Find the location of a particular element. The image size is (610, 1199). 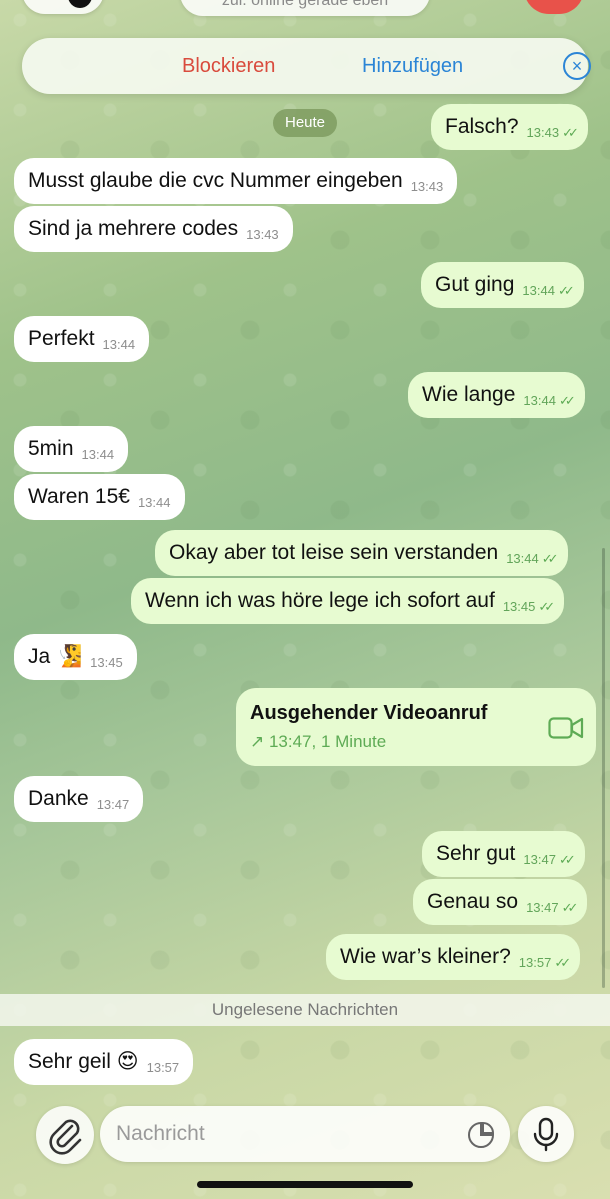

message-bubble-incoming: Sehr geil 😍 13:57 is located at coordinates (104, 1062).